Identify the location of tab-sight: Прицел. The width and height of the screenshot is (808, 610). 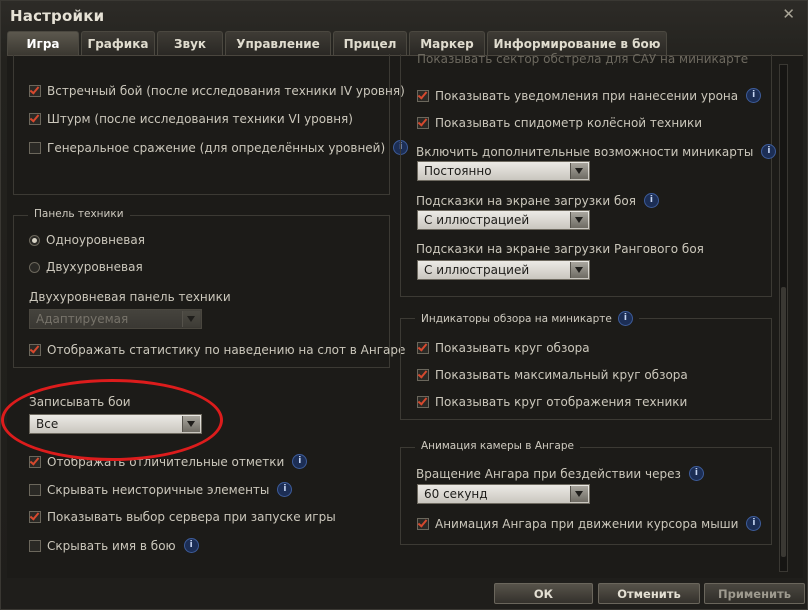
(370, 43).